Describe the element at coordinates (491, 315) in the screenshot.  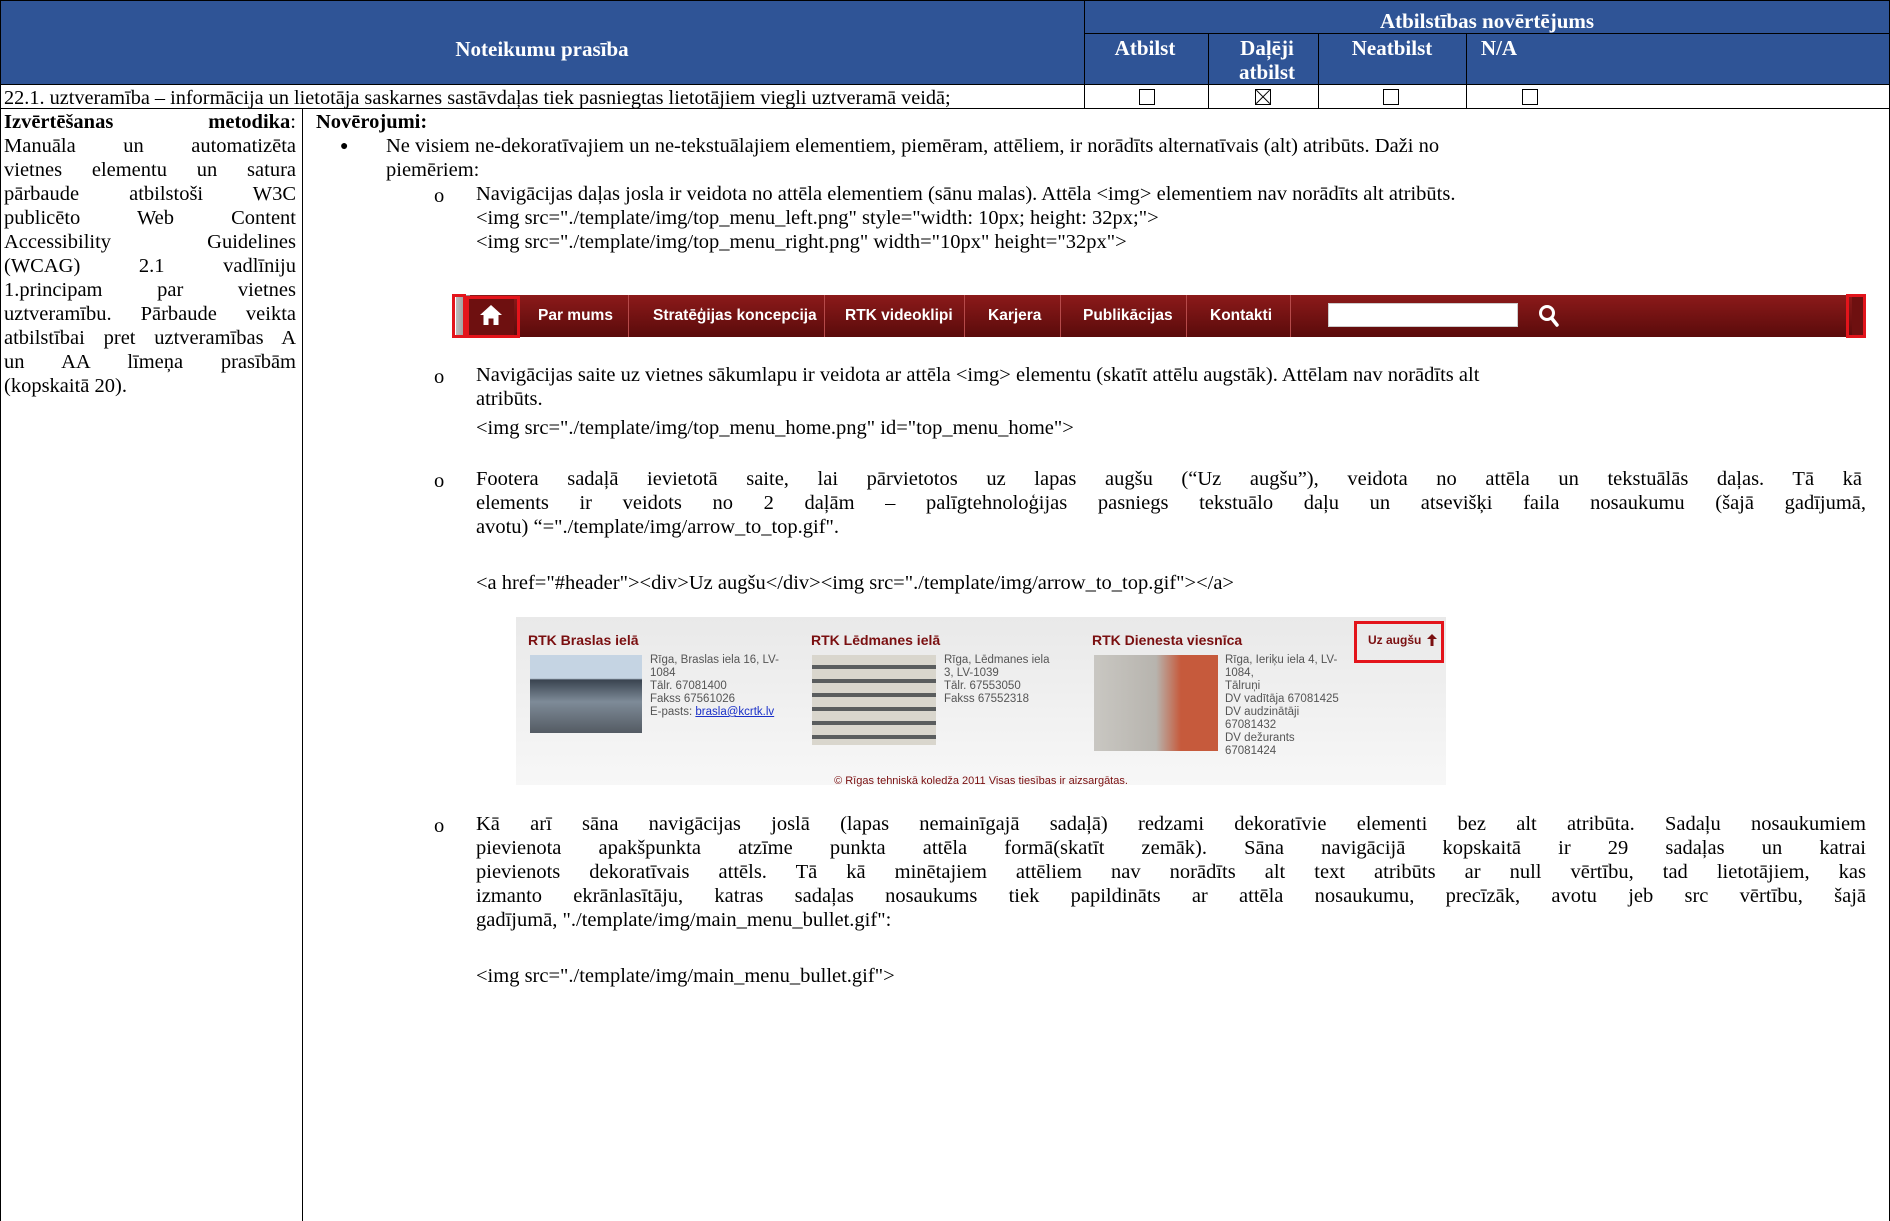
I see `home-icon` at that location.